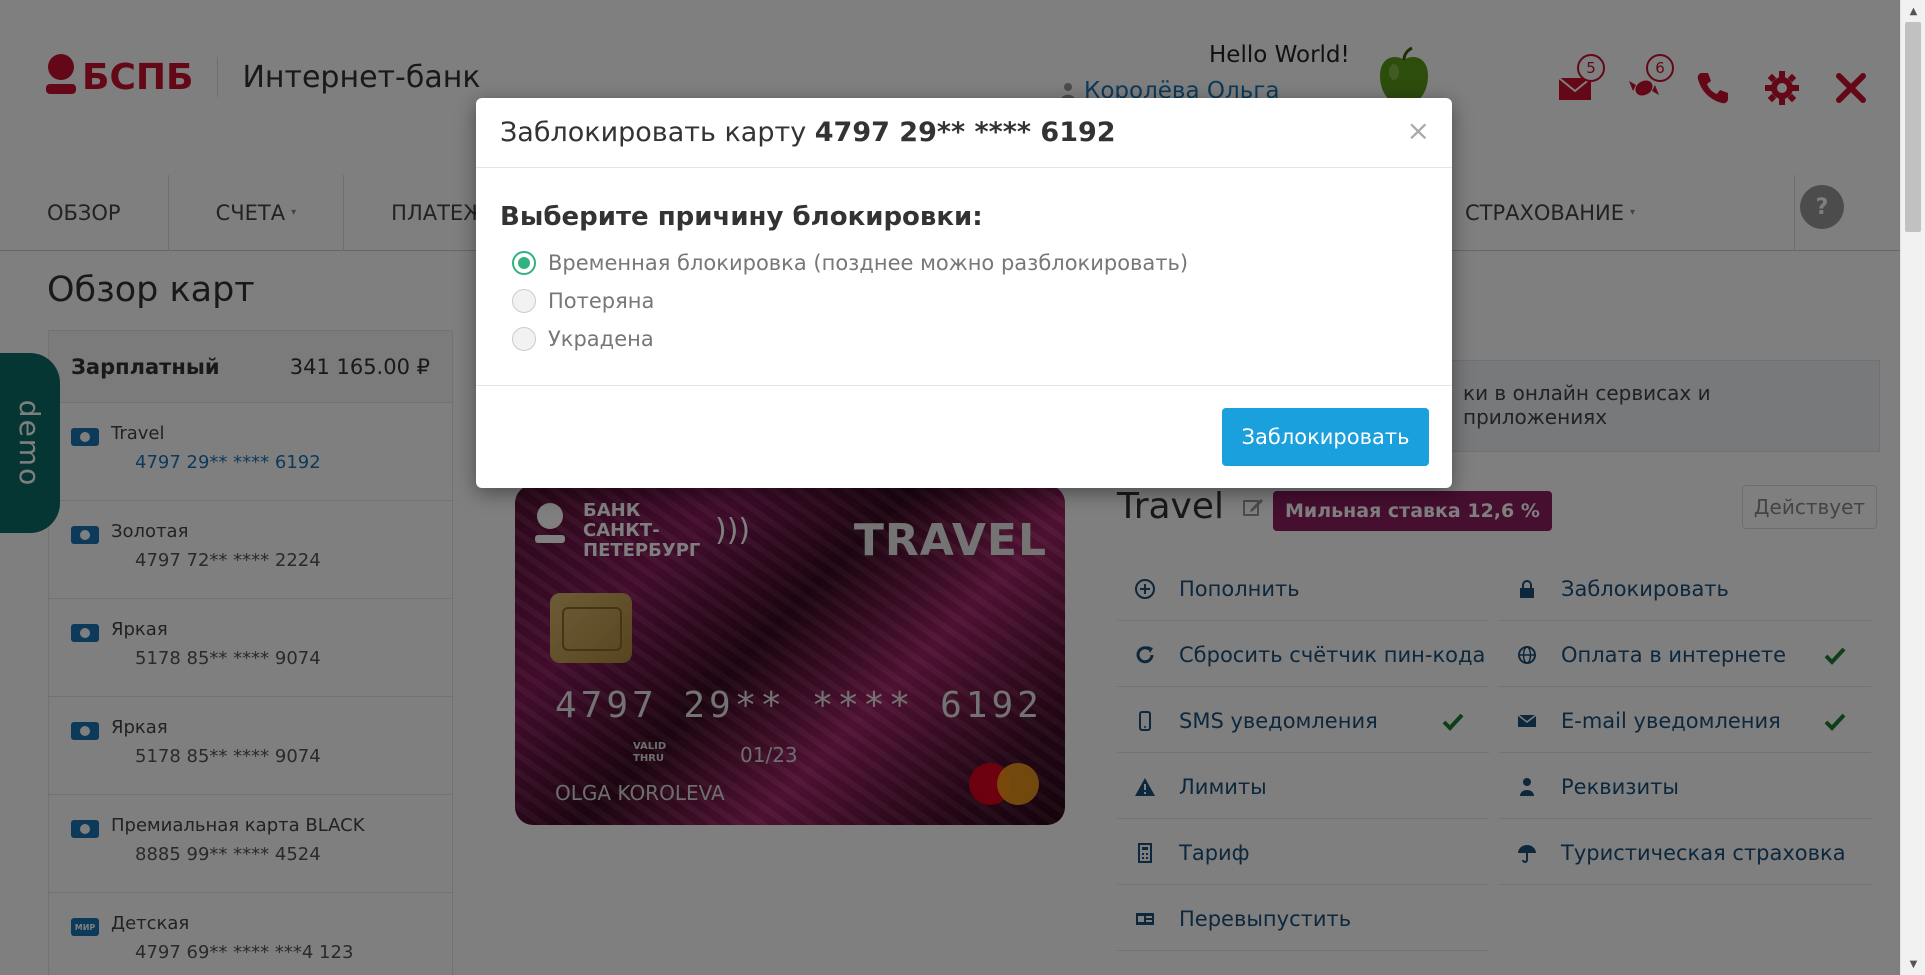  I want to click on radio-label: Потеряна, so click(601, 301).